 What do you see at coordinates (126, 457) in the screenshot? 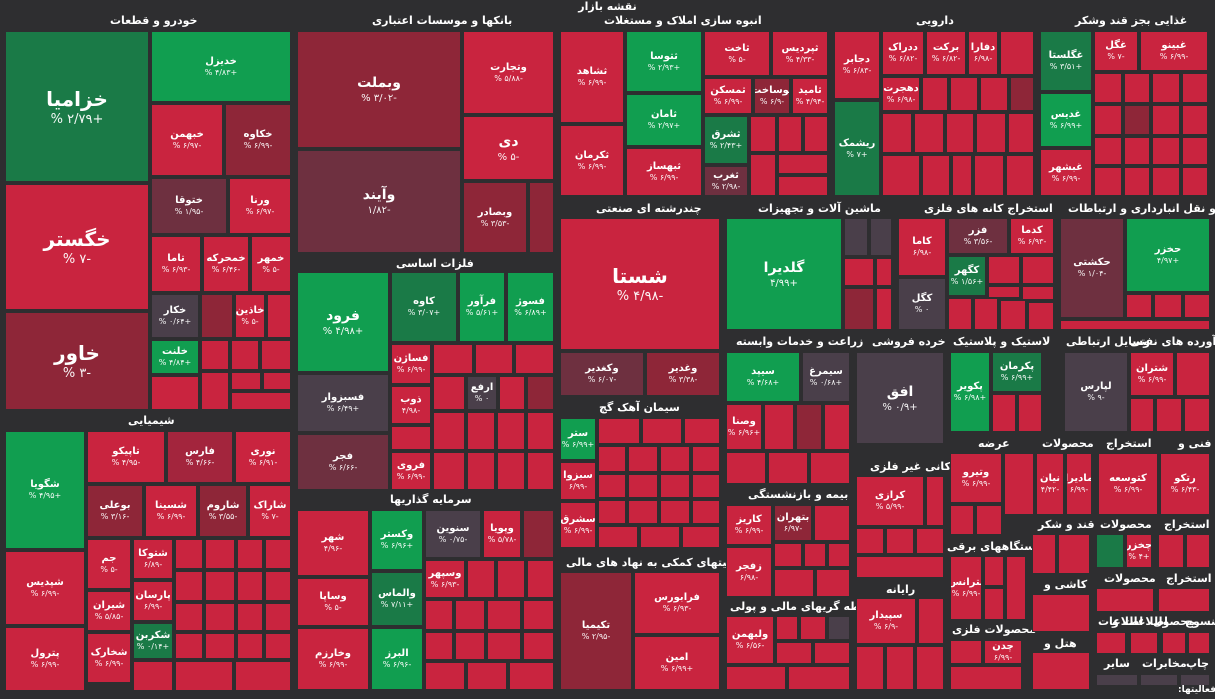
I see `stock-tile: تاپیکو -۴/۹۵ %` at bounding box center [126, 457].